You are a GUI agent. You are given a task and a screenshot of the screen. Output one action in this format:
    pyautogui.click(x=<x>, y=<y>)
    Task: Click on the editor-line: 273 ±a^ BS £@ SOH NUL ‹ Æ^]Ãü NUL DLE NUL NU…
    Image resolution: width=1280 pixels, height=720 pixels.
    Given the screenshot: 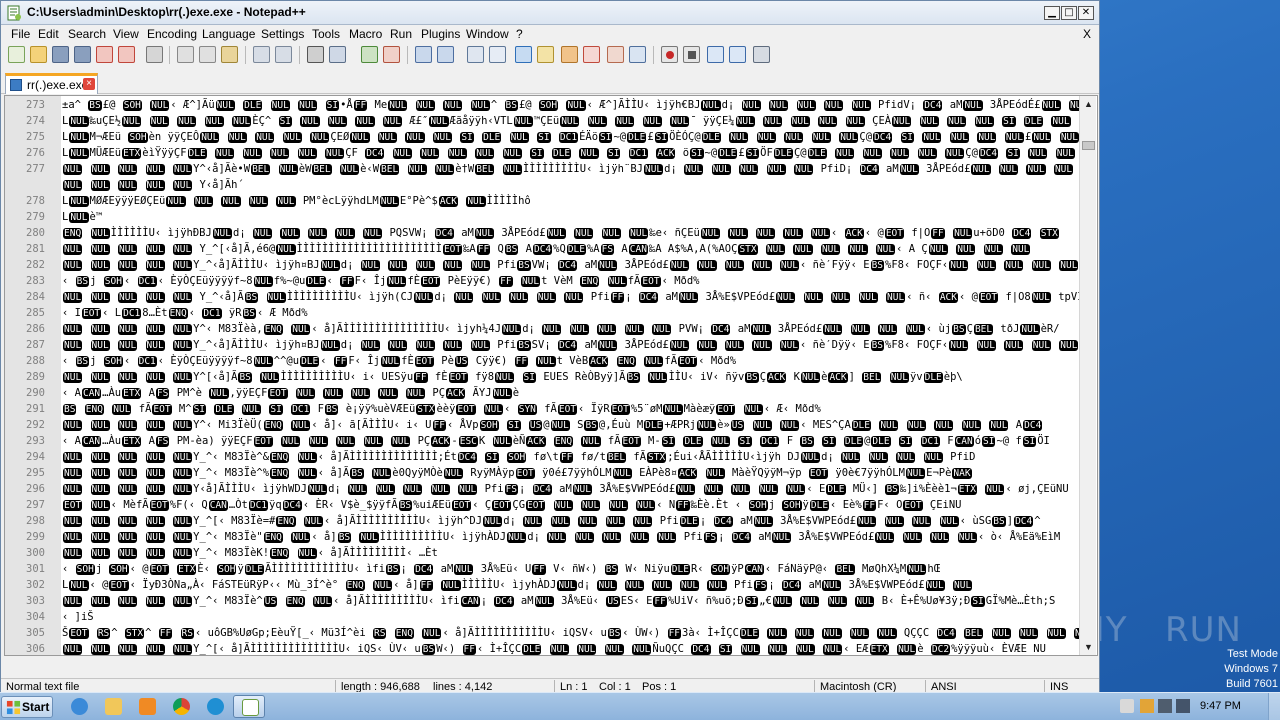 What is the action you would take?
    pyautogui.click(x=542, y=105)
    